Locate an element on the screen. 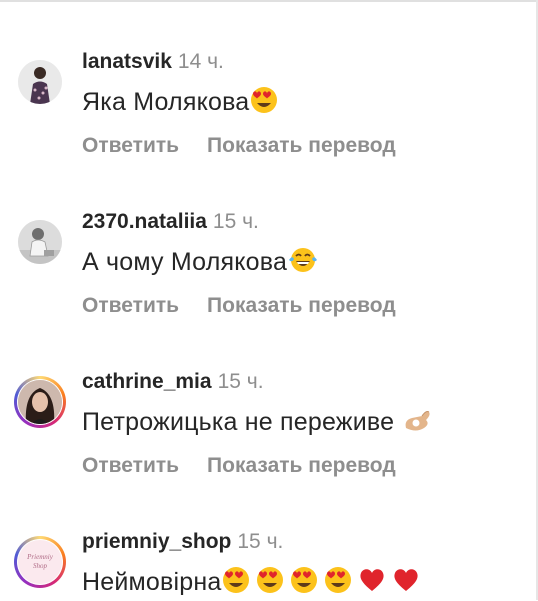  username: cathrine_mia is located at coordinates (147, 381).